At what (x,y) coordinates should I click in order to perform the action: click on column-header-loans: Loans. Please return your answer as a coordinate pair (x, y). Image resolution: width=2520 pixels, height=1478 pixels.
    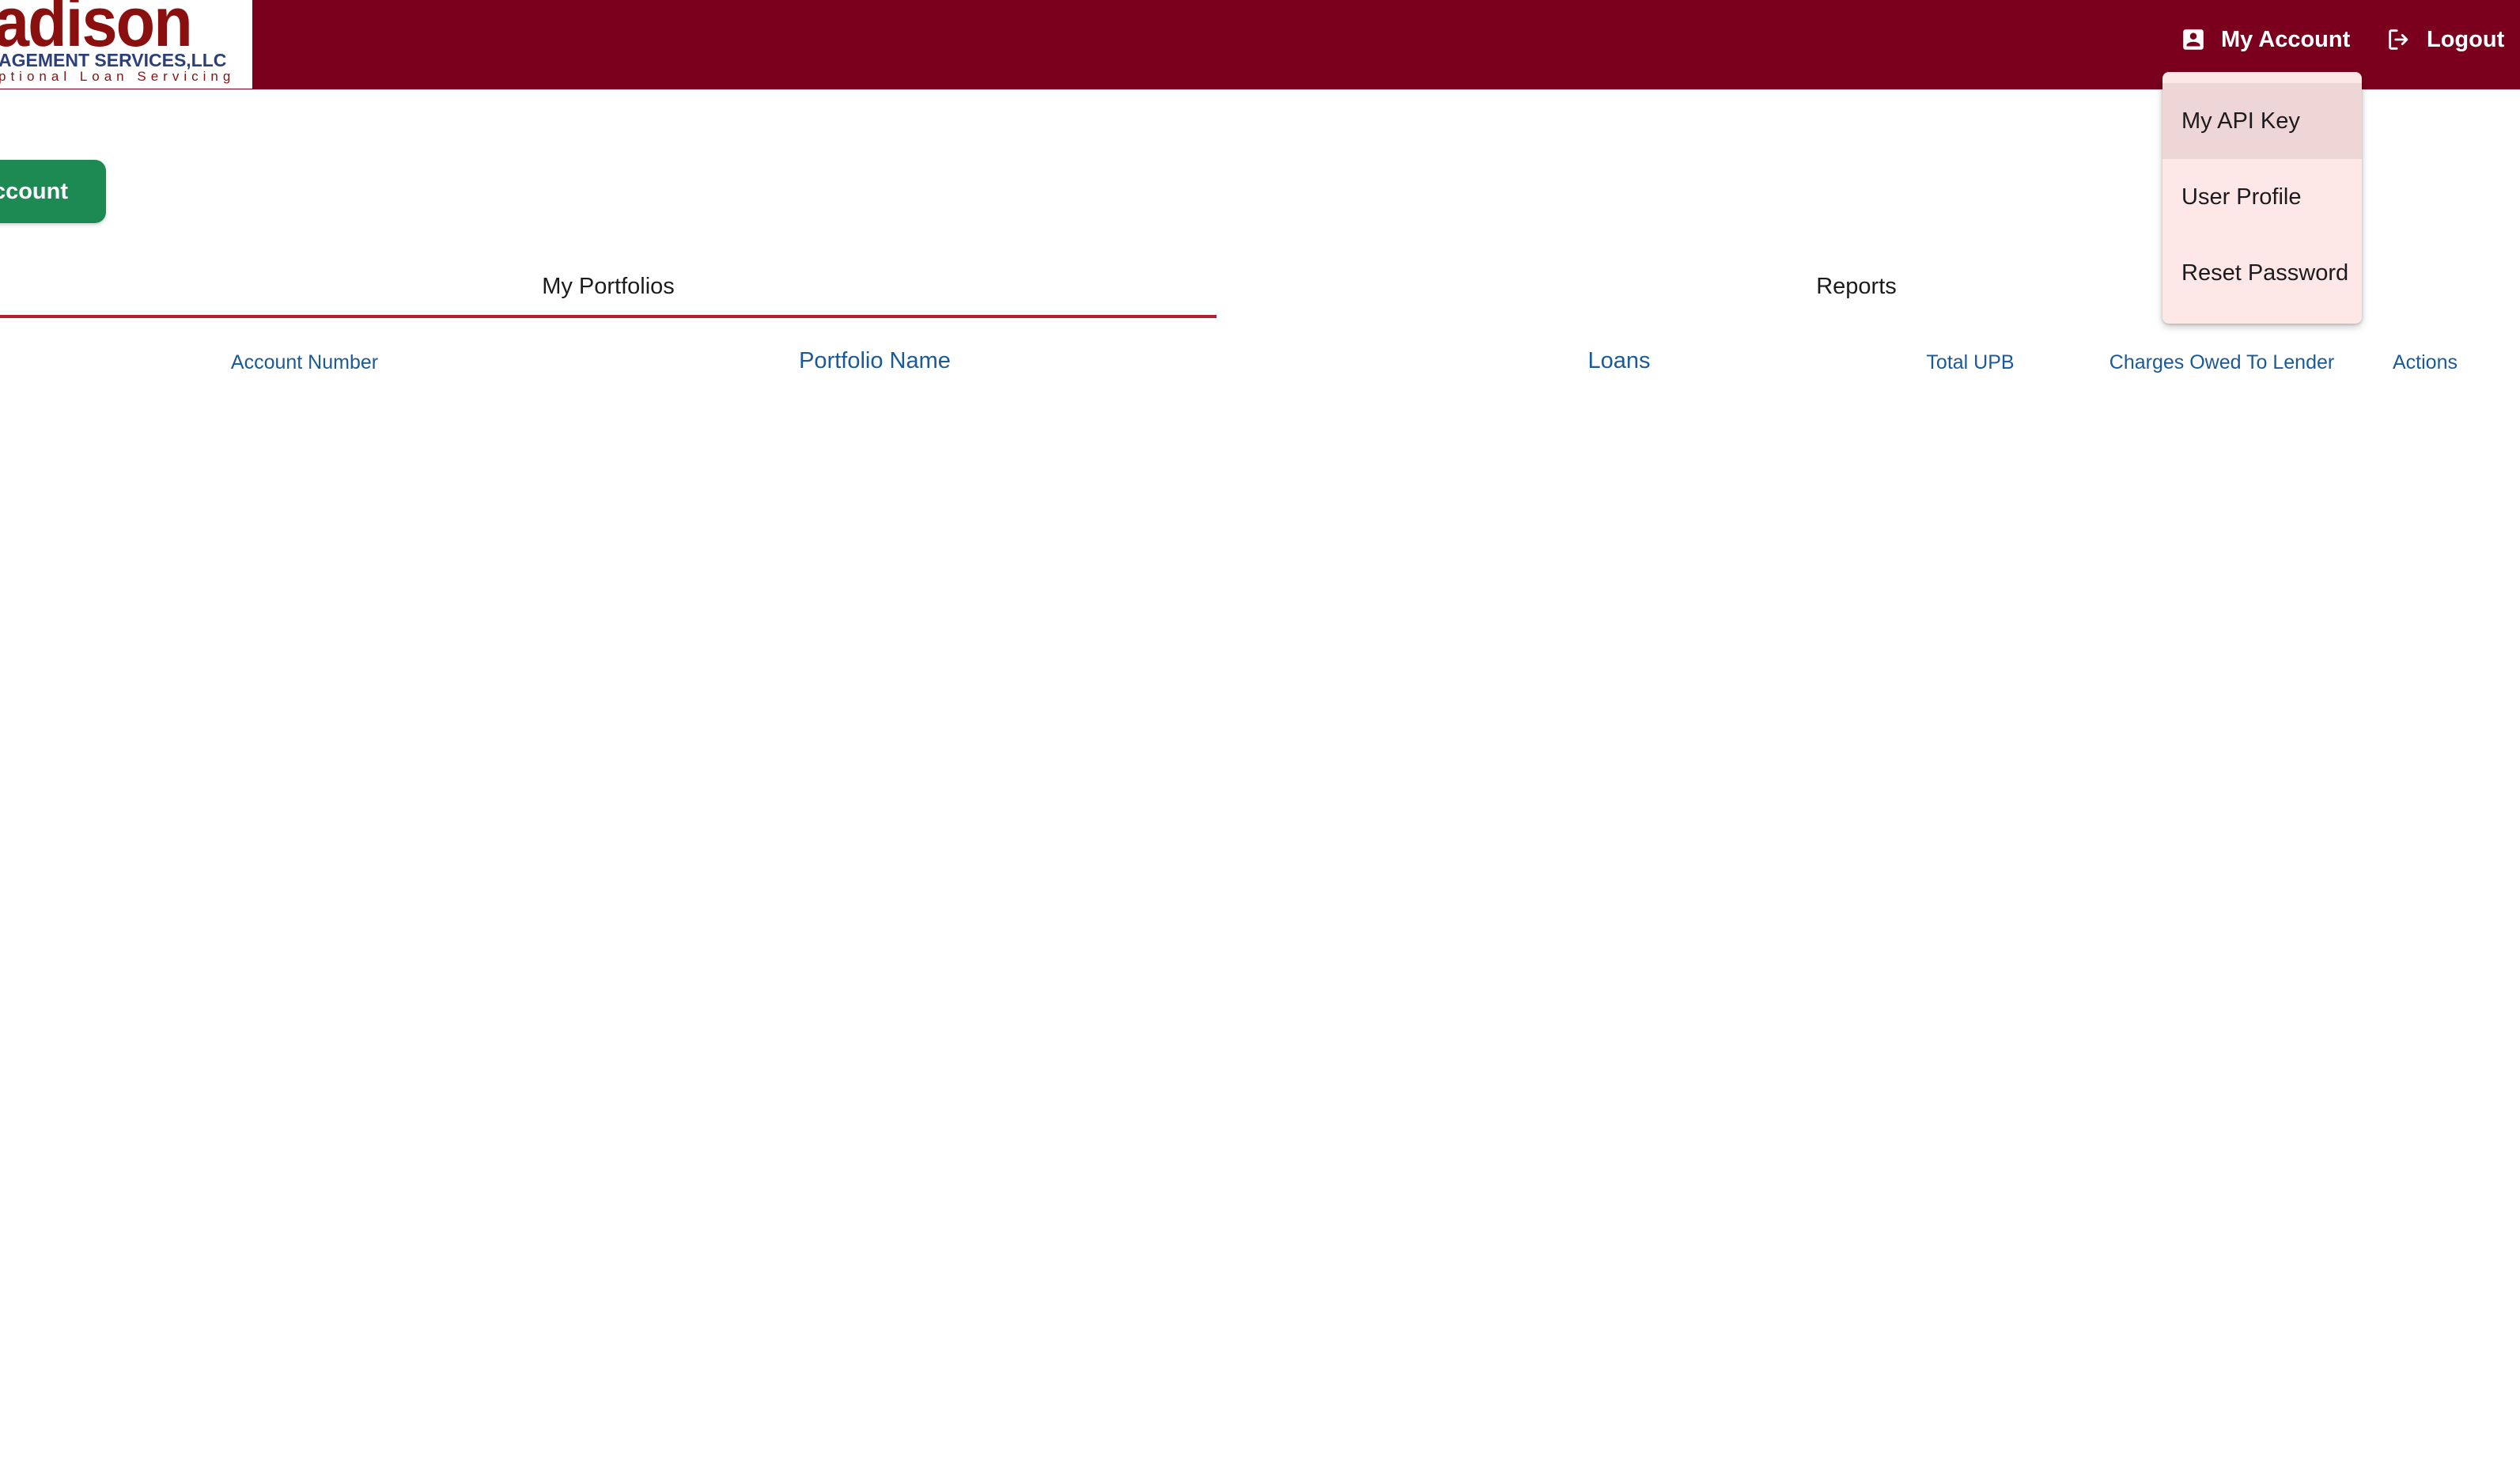
    Looking at the image, I should click on (1618, 361).